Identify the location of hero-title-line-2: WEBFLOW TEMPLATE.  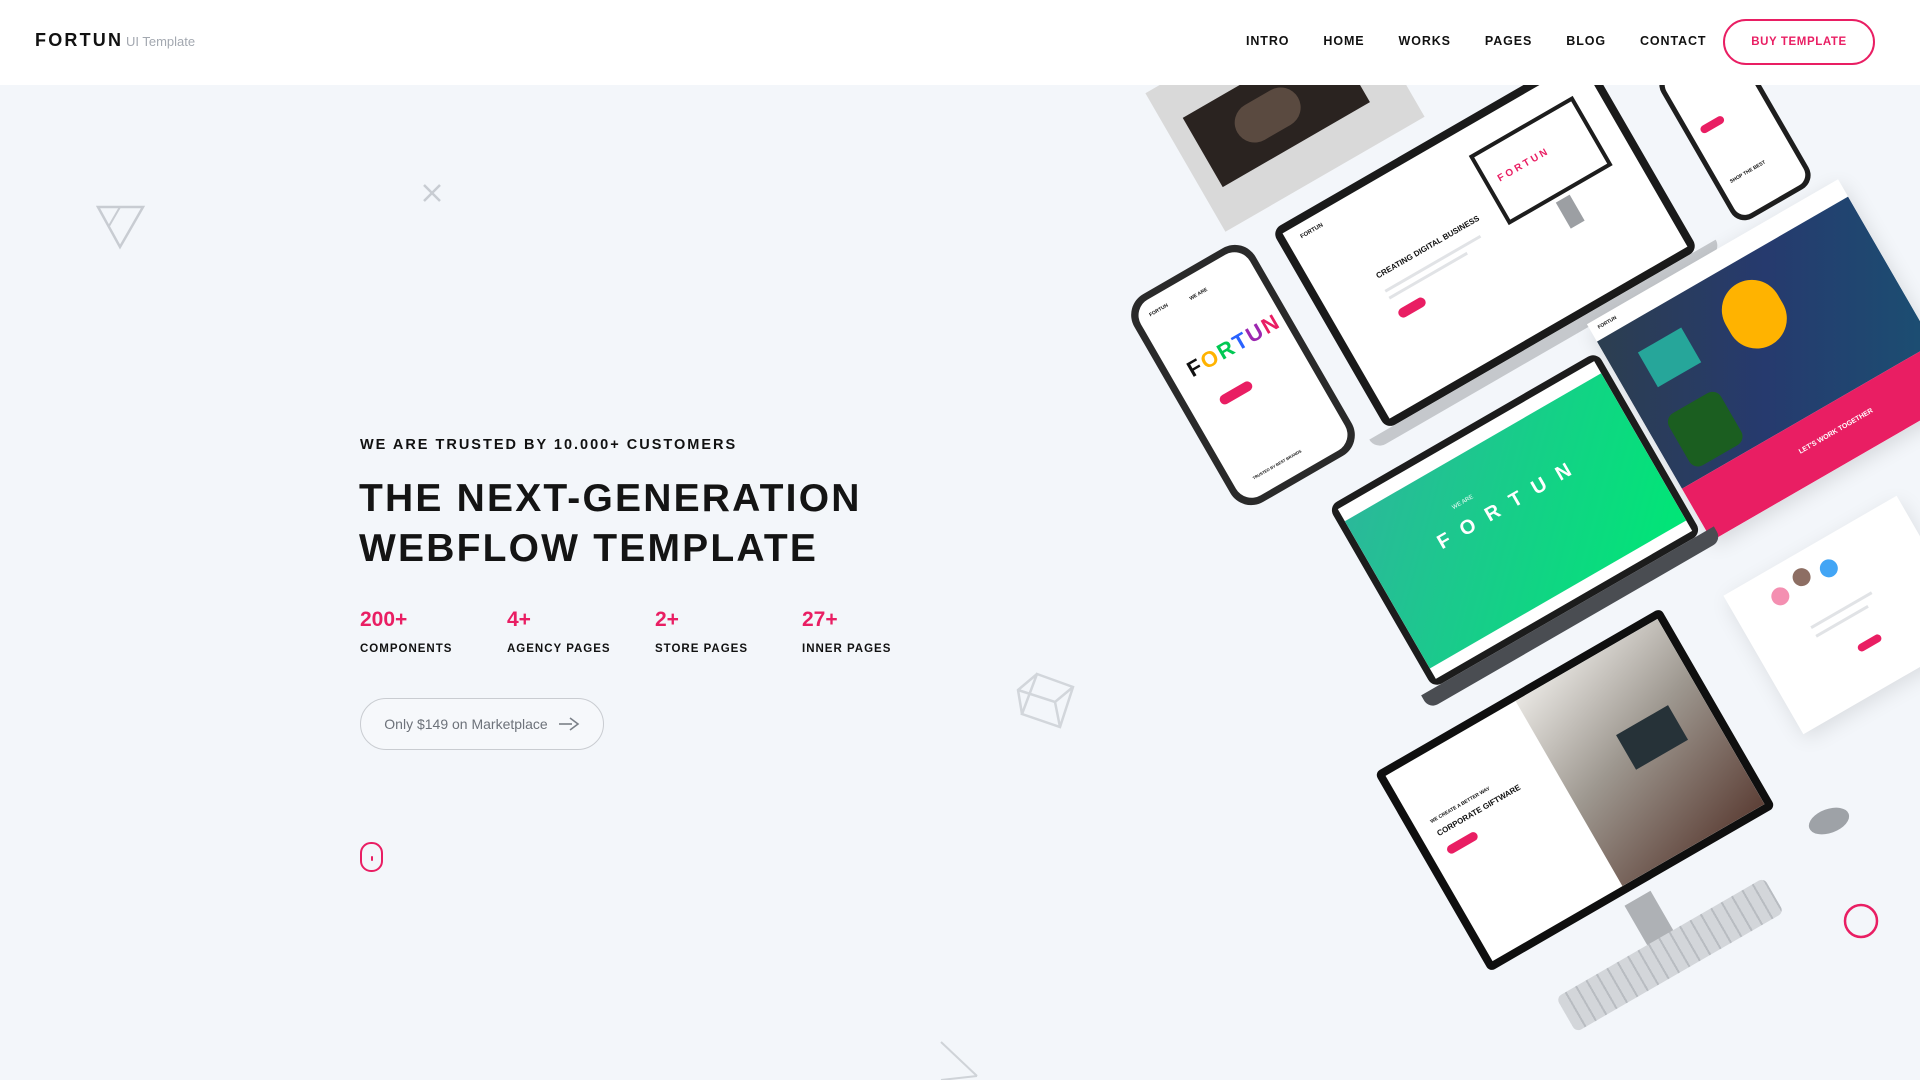
(589, 548).